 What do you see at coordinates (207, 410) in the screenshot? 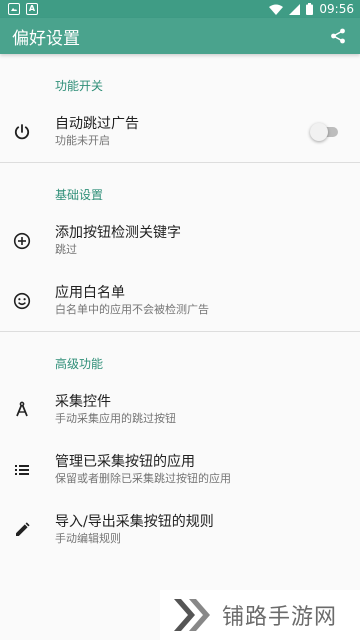
I see `pref-text: 采集控件 手动采集应用的跳过按钮` at bounding box center [207, 410].